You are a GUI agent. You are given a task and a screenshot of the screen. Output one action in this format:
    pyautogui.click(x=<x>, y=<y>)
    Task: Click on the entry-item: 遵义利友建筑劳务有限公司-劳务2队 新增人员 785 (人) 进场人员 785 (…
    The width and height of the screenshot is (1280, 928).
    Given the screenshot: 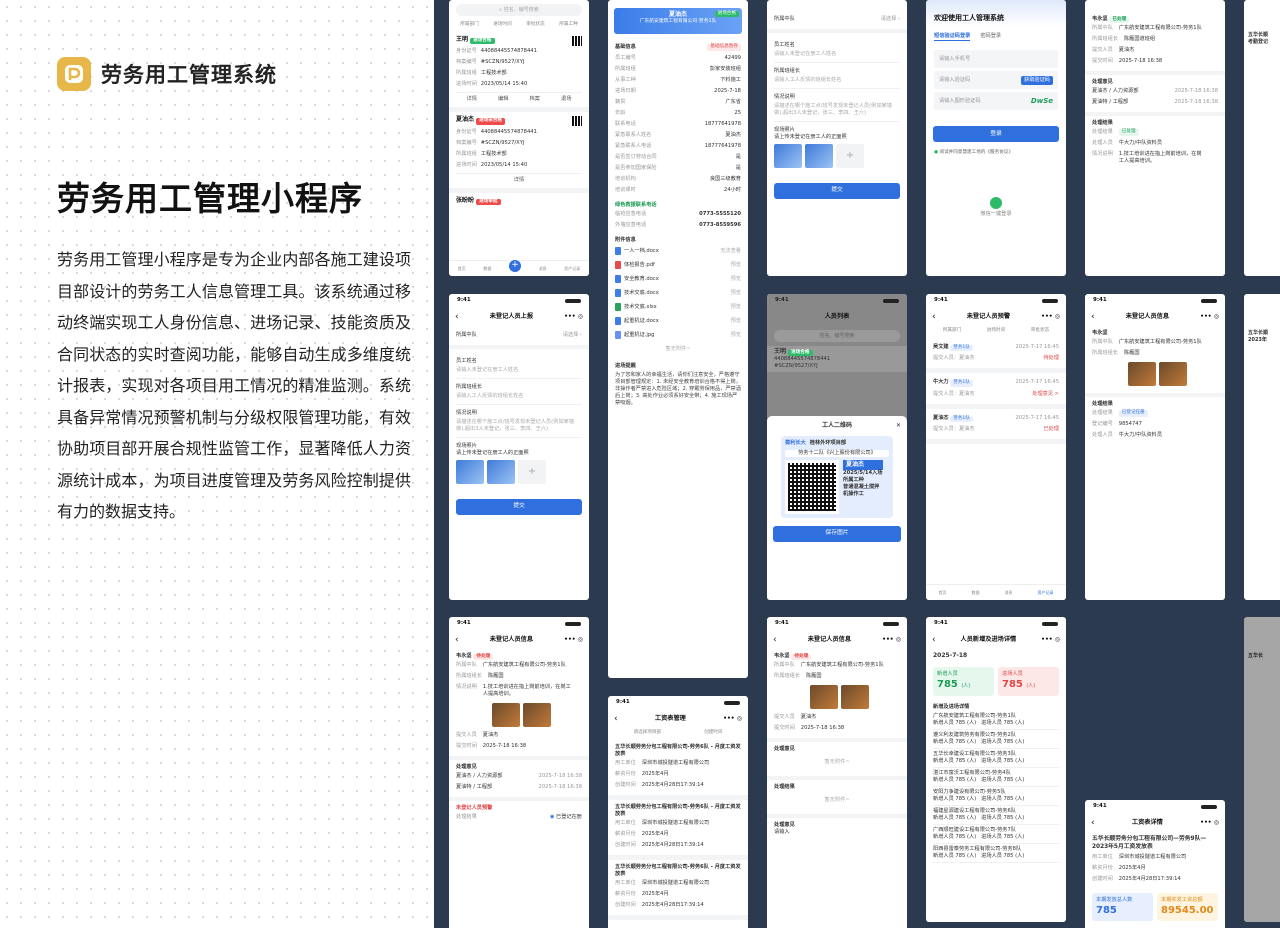 What is the action you would take?
    pyautogui.click(x=996, y=739)
    